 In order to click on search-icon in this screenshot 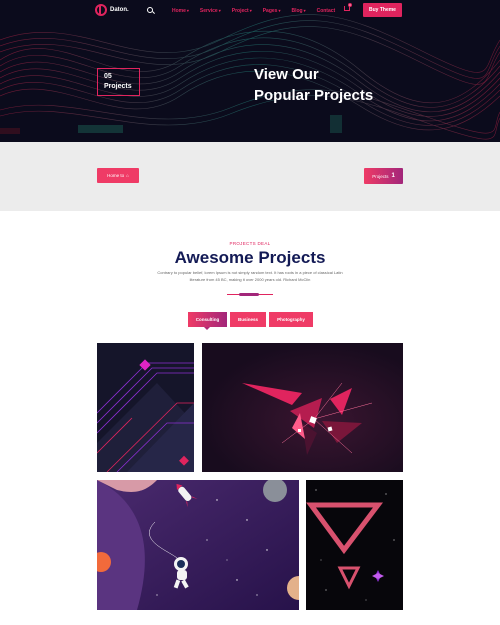, I will do `click(150, 10)`.